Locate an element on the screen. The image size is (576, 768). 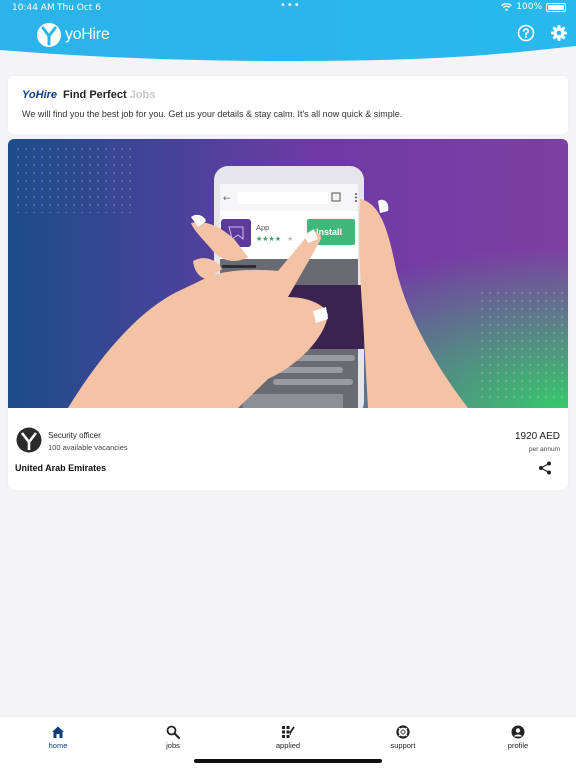
intro-title: YoHire Find Perfect Jobs is located at coordinates (88, 95).